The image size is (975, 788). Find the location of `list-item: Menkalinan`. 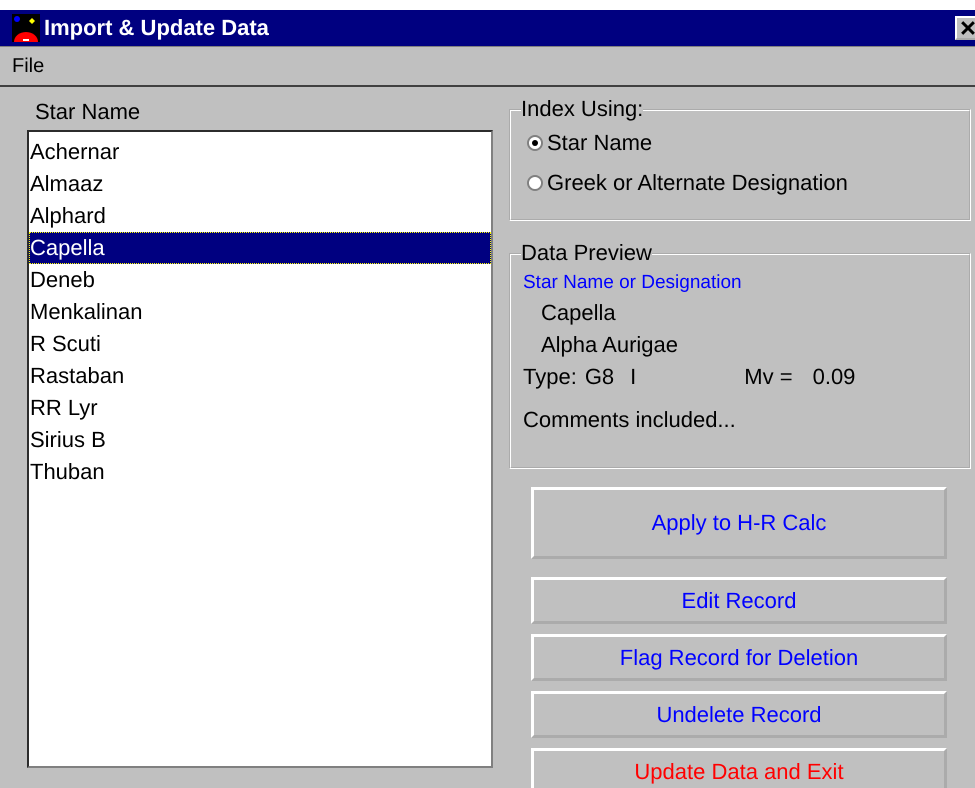

list-item: Menkalinan is located at coordinates (260, 312).